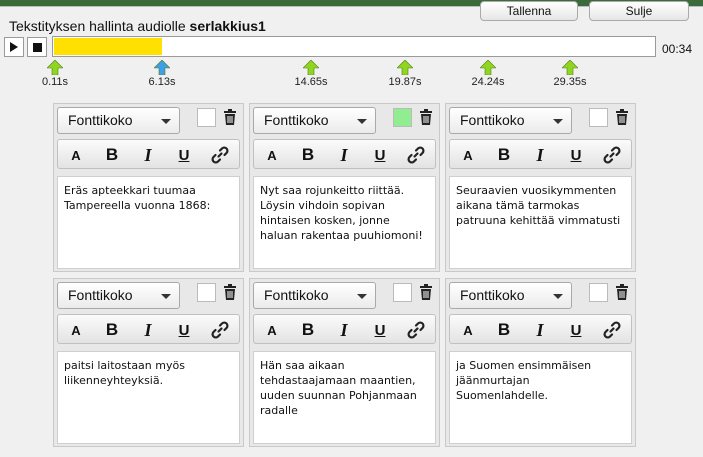 The image size is (703, 457). I want to click on cue-marker: 24.24s, so click(488, 74).